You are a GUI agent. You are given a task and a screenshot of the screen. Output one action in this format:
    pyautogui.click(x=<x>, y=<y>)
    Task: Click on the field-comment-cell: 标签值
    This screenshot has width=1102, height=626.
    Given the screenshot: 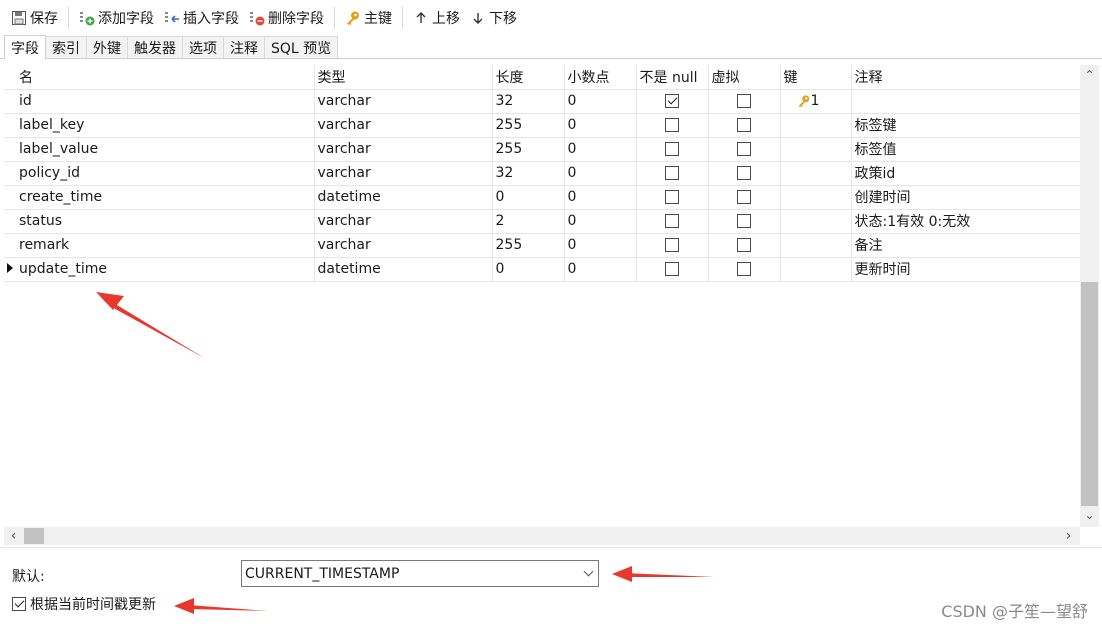 What is the action you would take?
    pyautogui.click(x=965, y=149)
    